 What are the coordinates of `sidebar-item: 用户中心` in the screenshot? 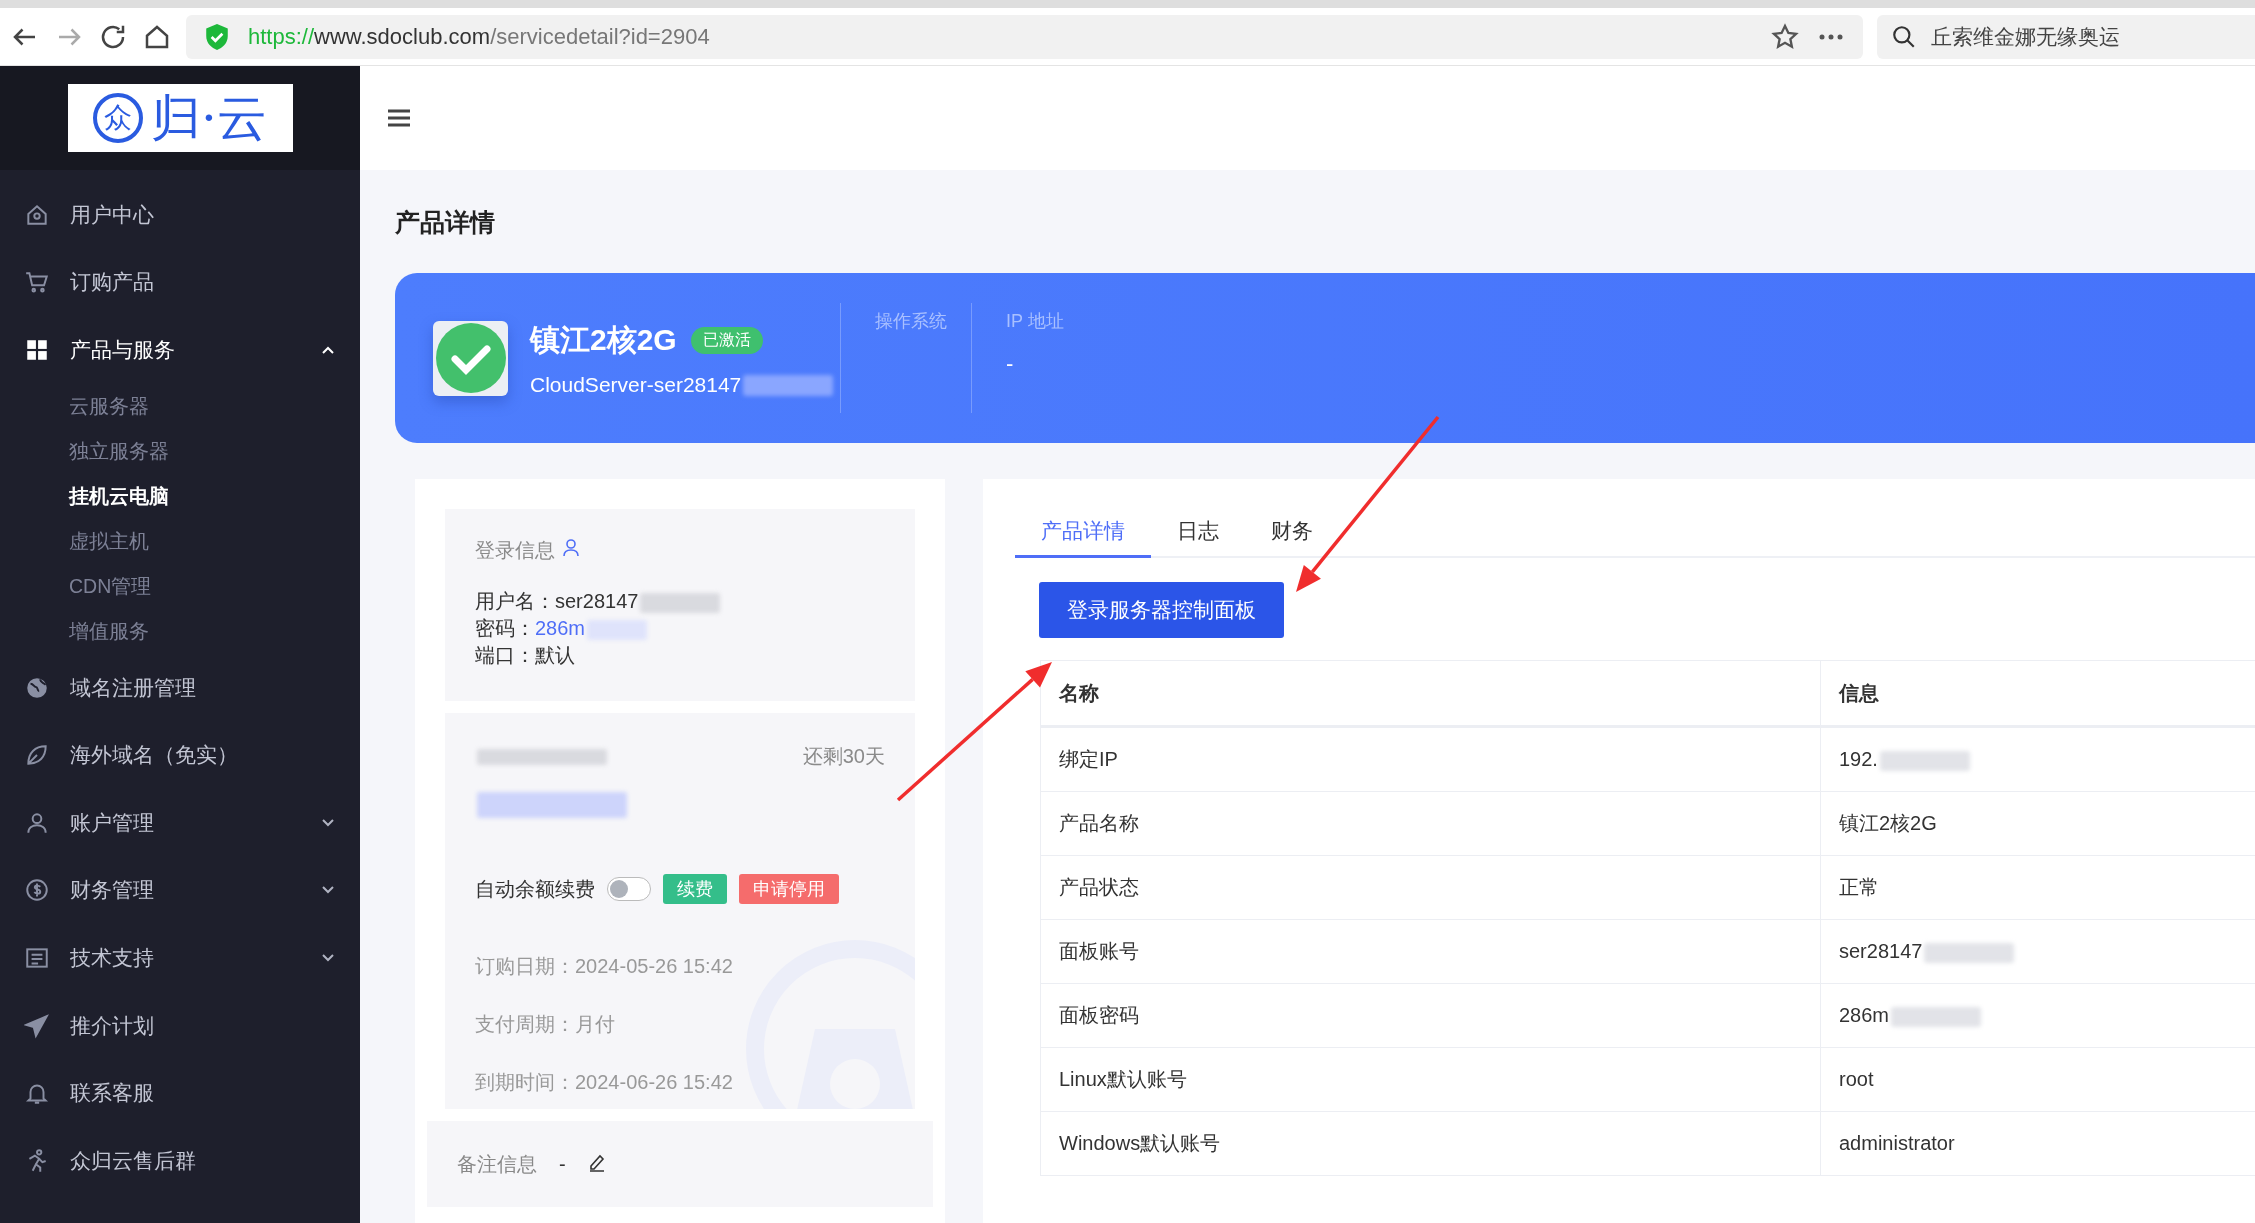 It's located at (180, 215).